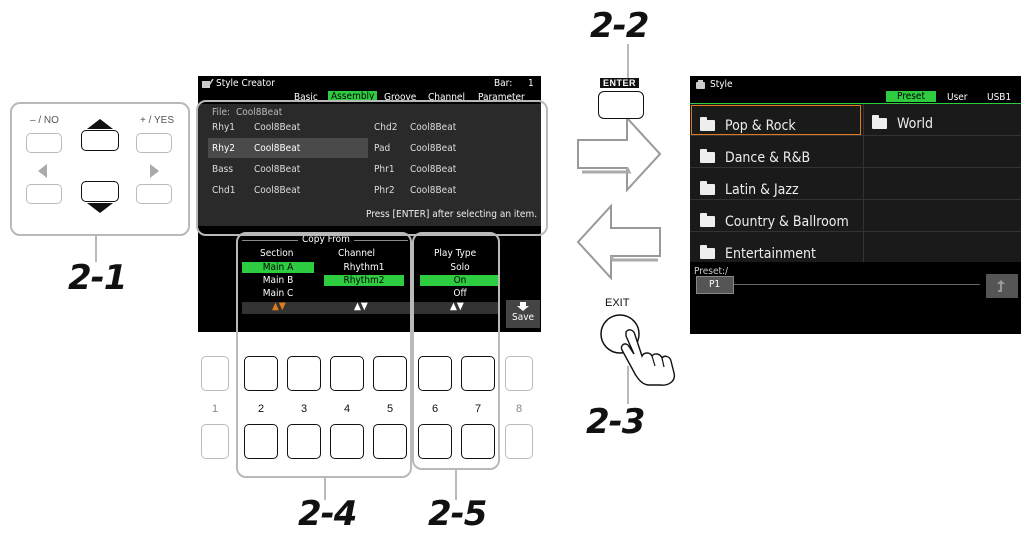 Image resolution: width=1026 pixels, height=535 pixels. Describe the element at coordinates (503, 83) in the screenshot. I see `bar-label: Bar:` at that location.